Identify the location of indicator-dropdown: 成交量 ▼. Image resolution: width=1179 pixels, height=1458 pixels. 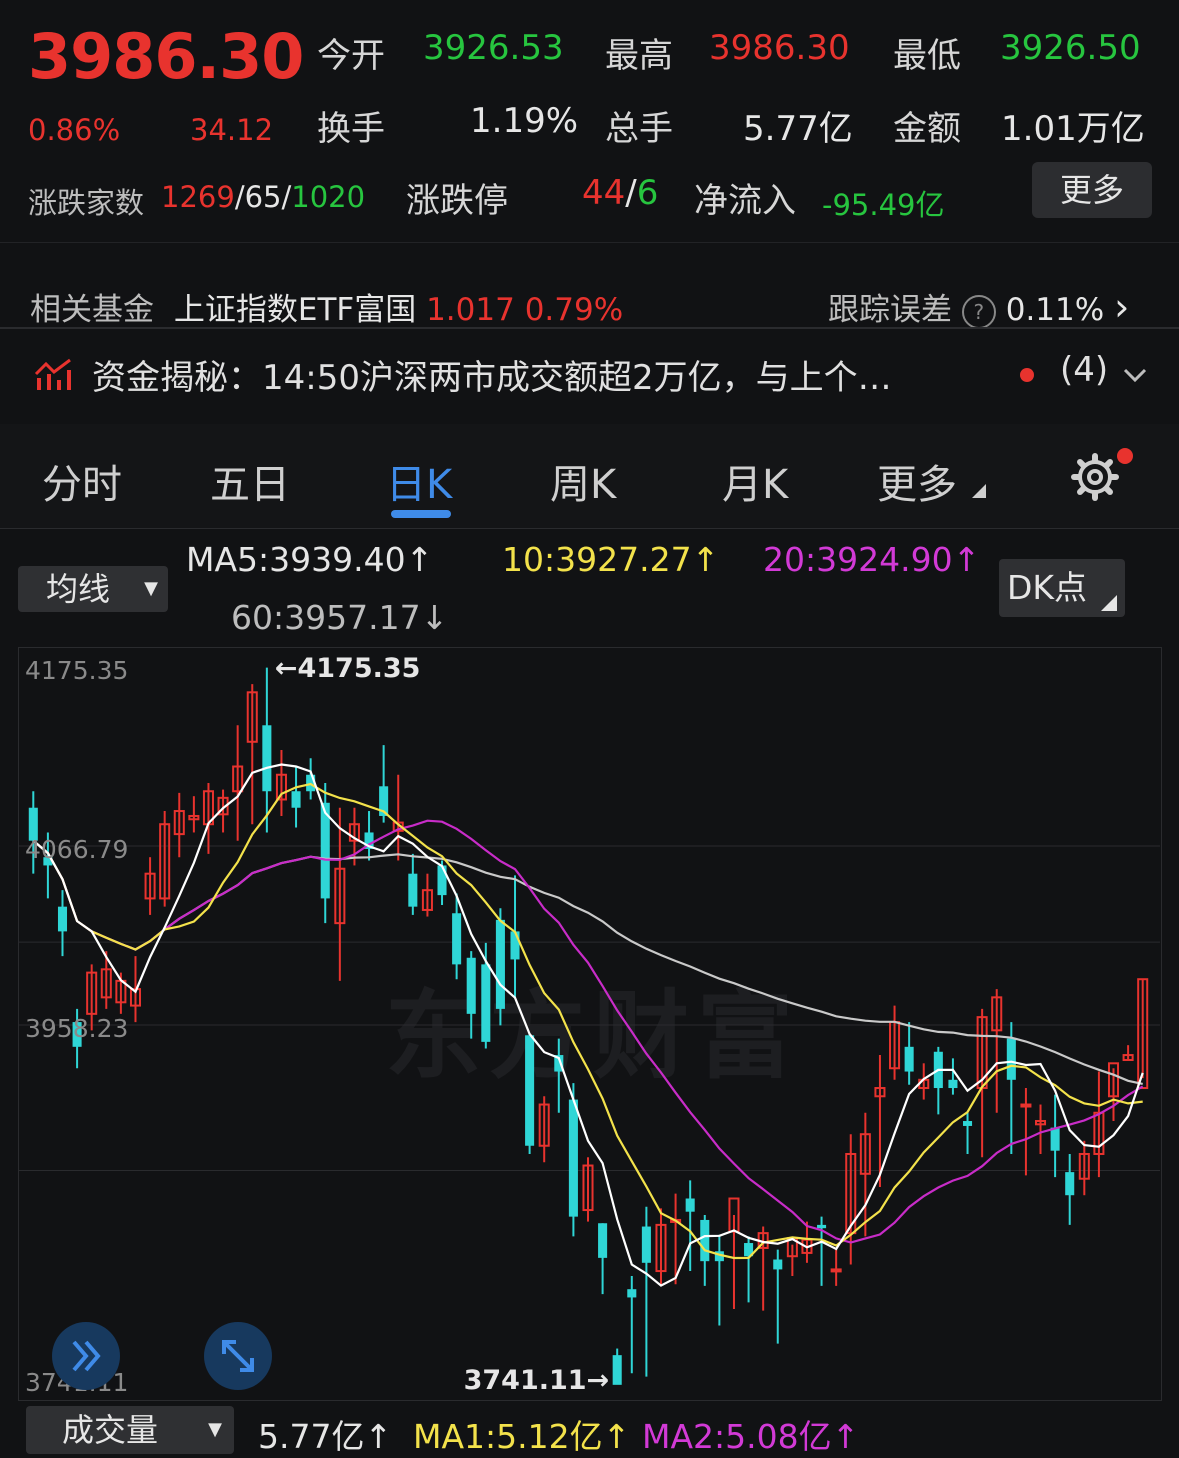
(130, 1430).